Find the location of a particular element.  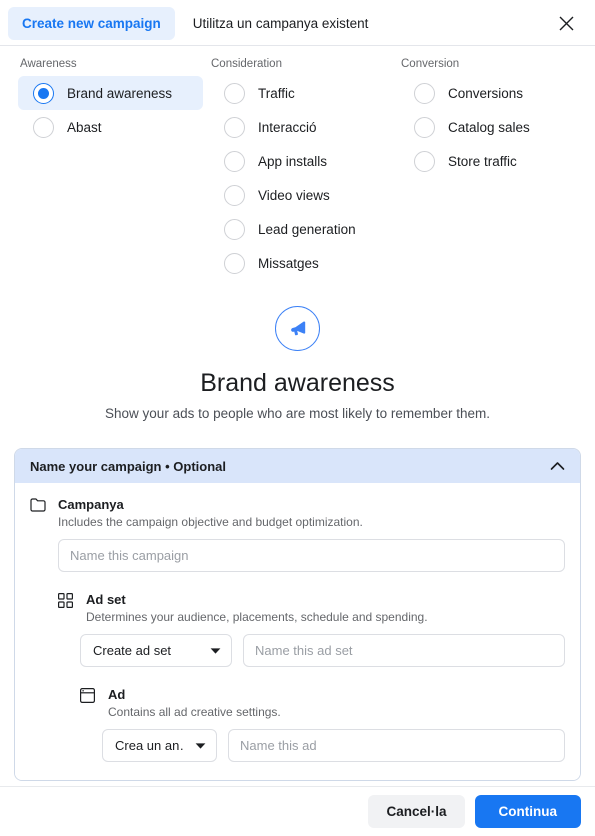

tab-use-existing-campaign: Utilitza un campanya existent is located at coordinates (281, 23).